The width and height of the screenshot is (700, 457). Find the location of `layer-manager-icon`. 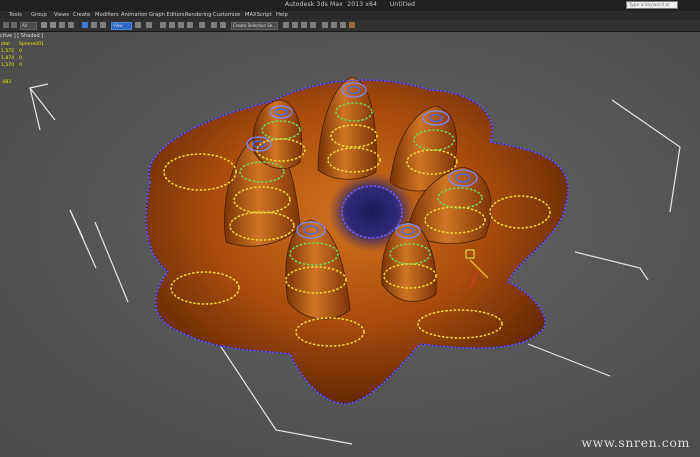

layer-manager-icon is located at coordinates (286, 25).